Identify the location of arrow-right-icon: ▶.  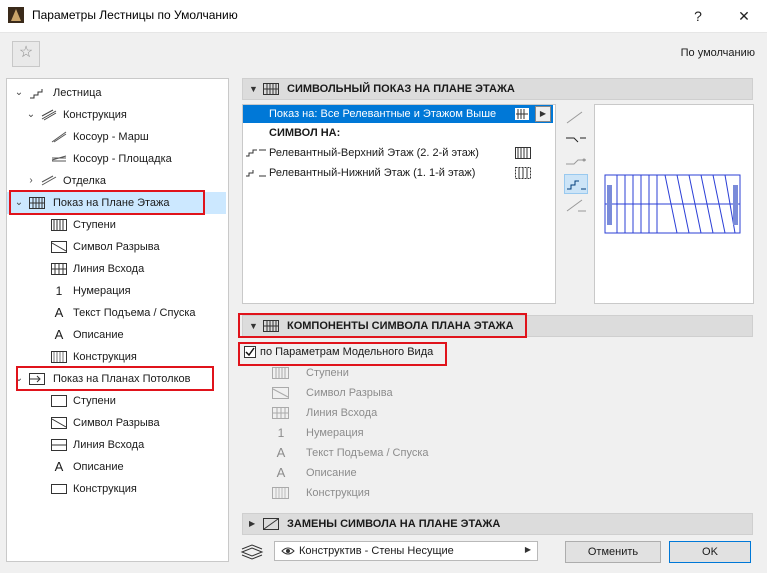
(543, 114).